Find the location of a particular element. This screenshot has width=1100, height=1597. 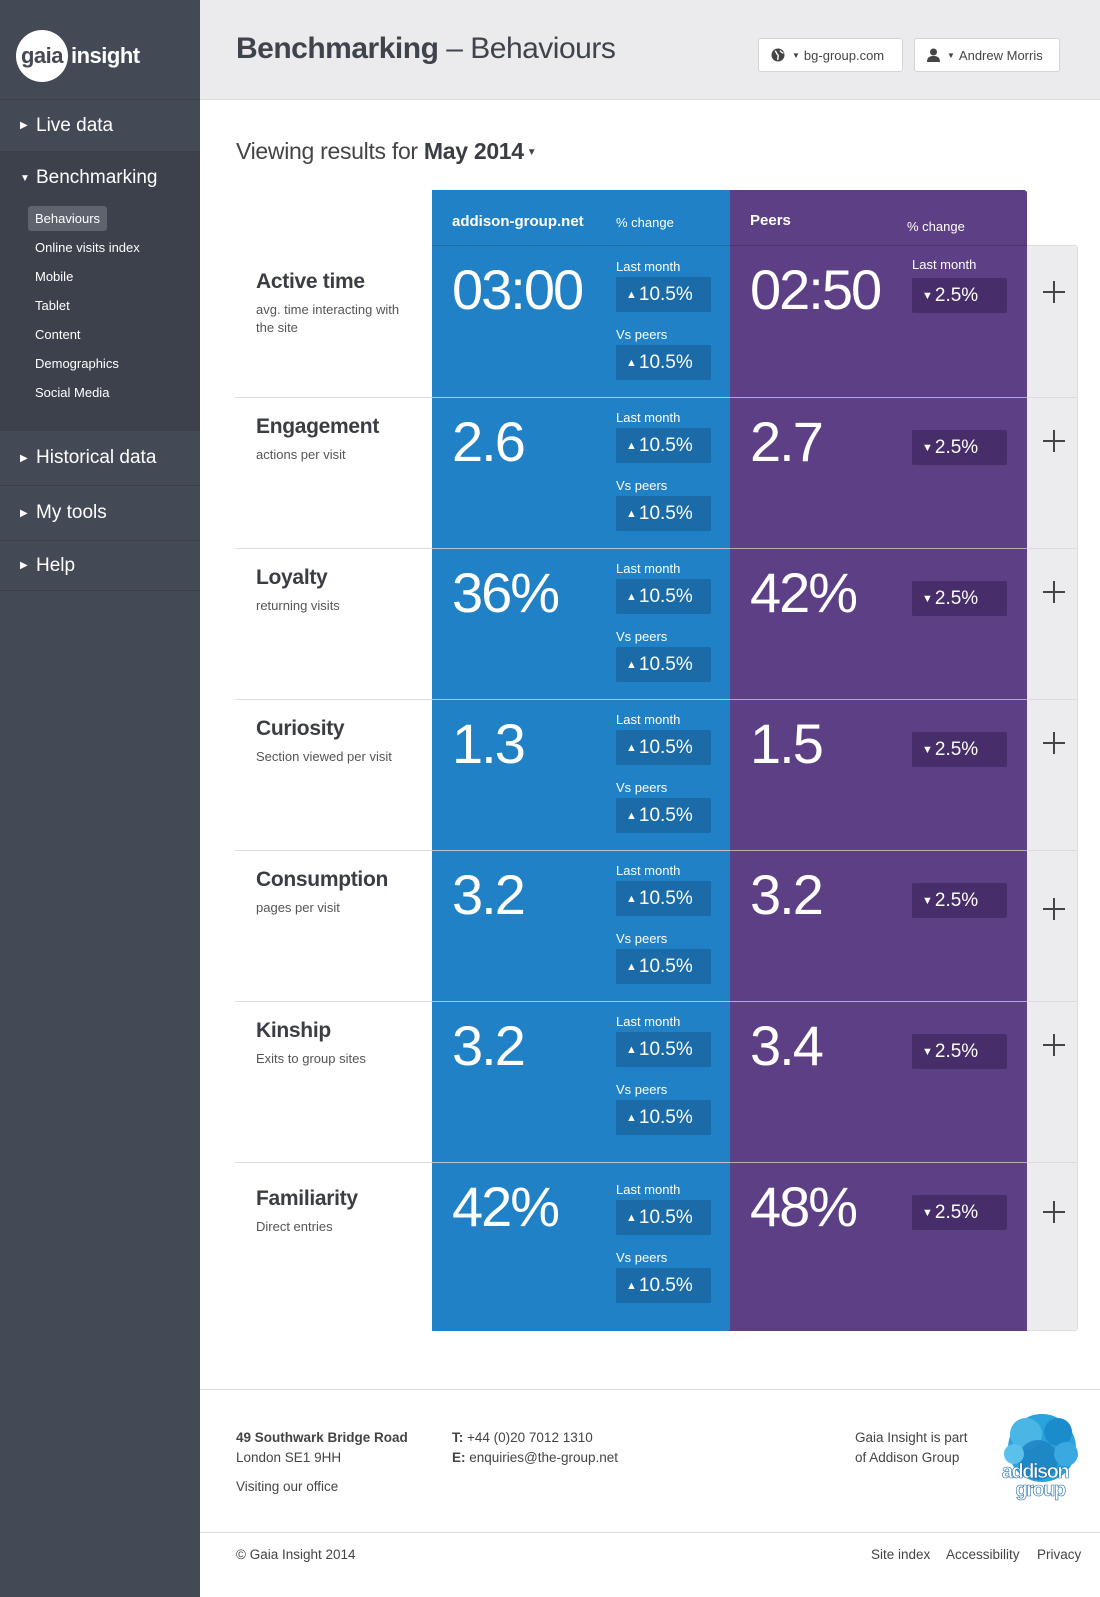

metric-name: Engagement is located at coordinates (318, 426).